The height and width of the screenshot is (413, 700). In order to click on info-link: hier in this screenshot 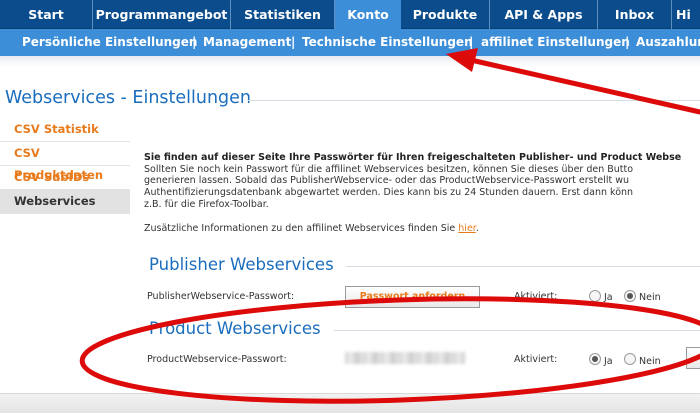, I will do `click(467, 228)`.